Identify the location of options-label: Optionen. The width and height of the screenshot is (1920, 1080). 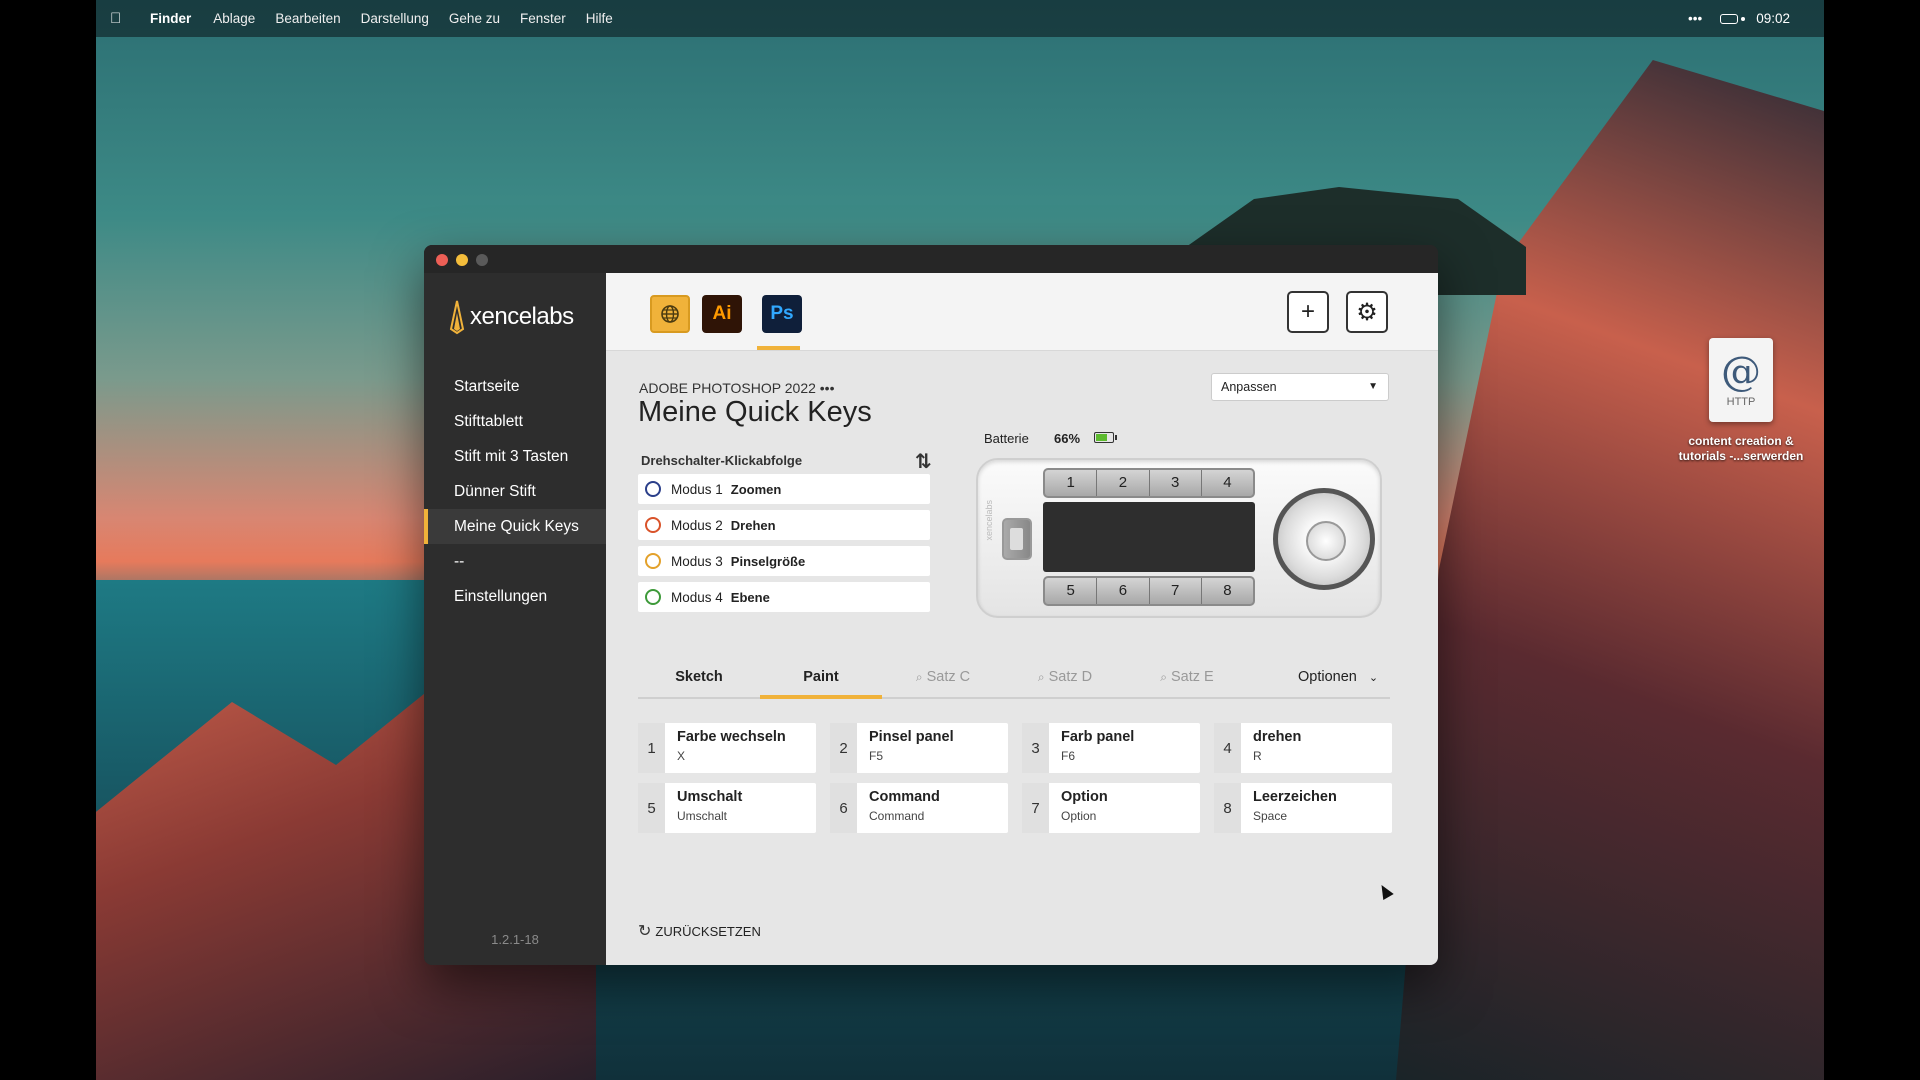
(1327, 677).